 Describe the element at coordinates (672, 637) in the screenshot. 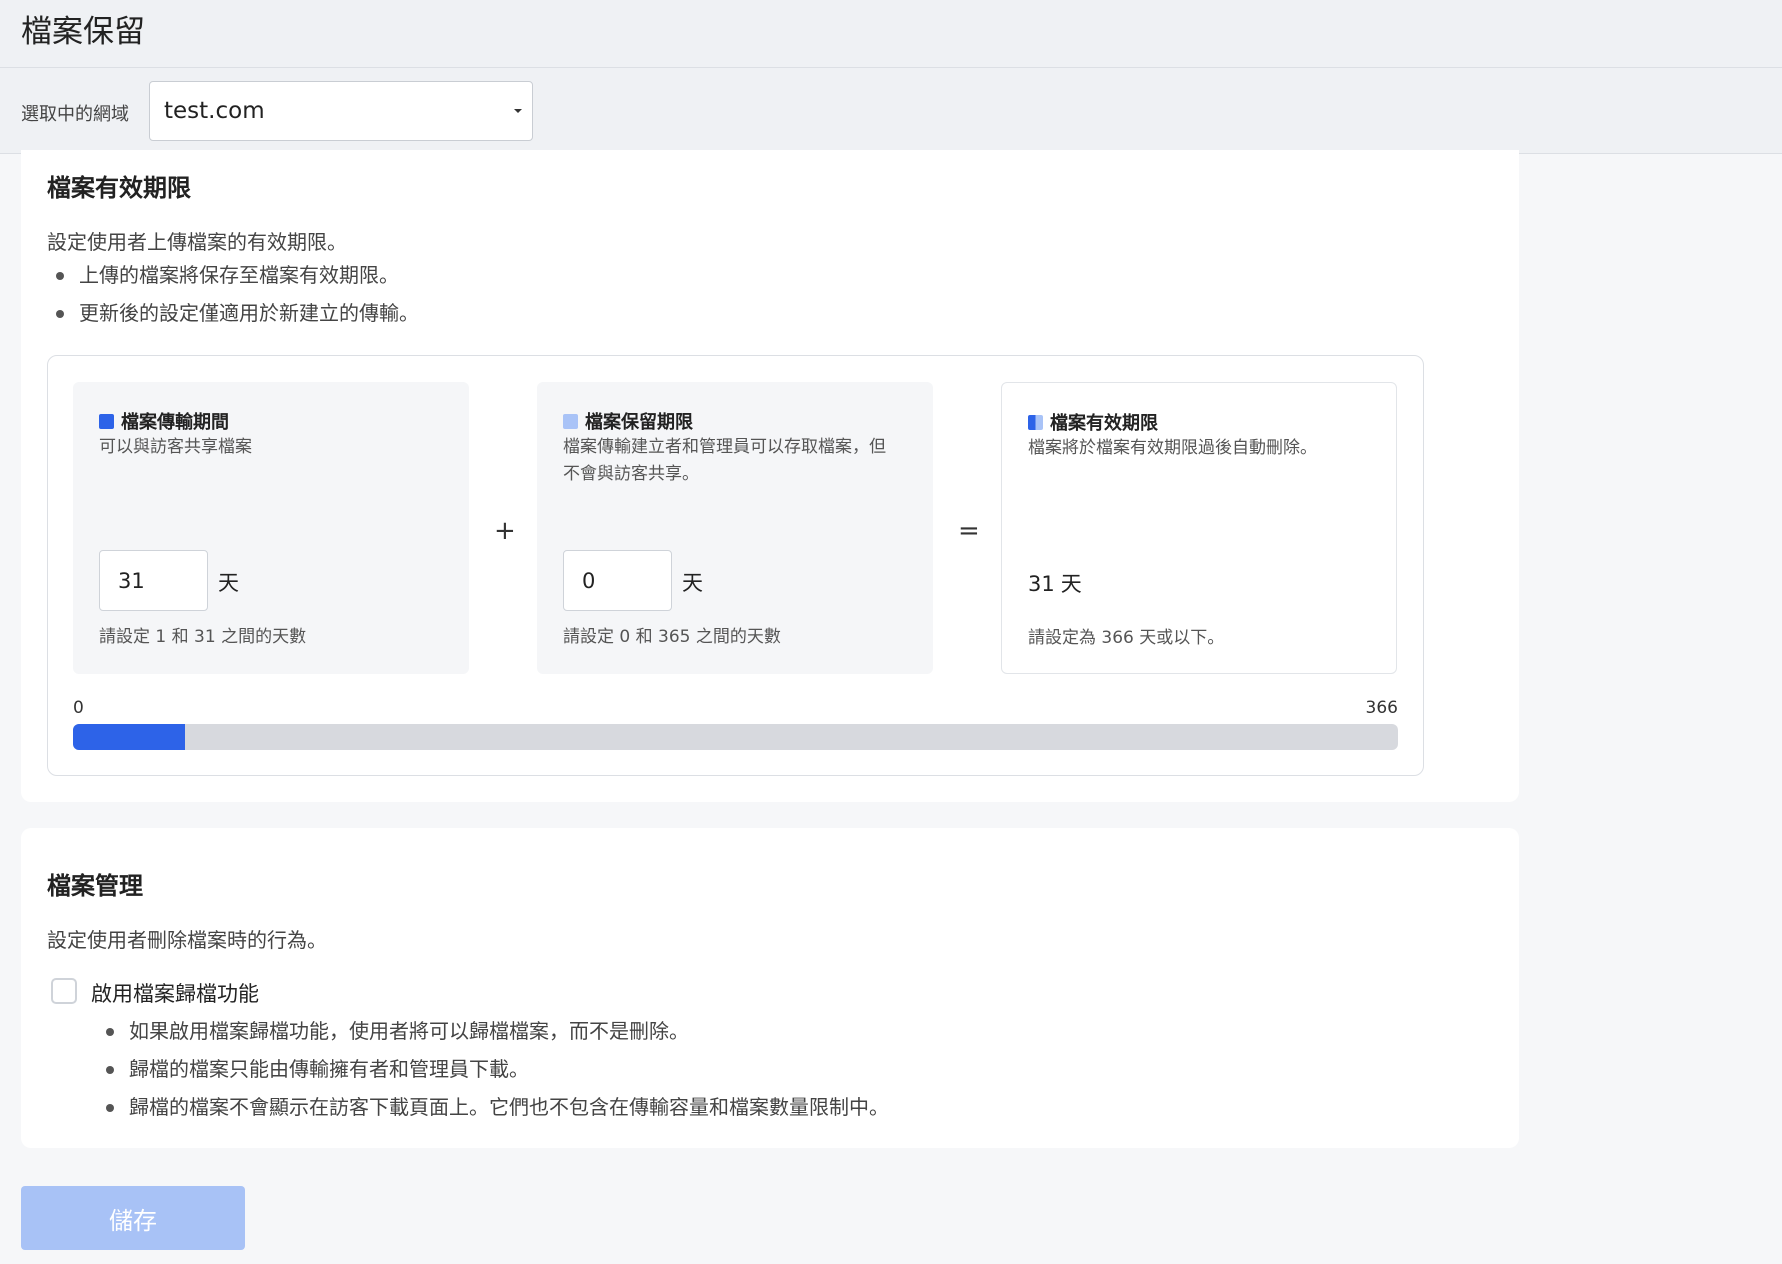

I see `retention-days-hint: 請設定 0 和 365 之間的天數` at that location.